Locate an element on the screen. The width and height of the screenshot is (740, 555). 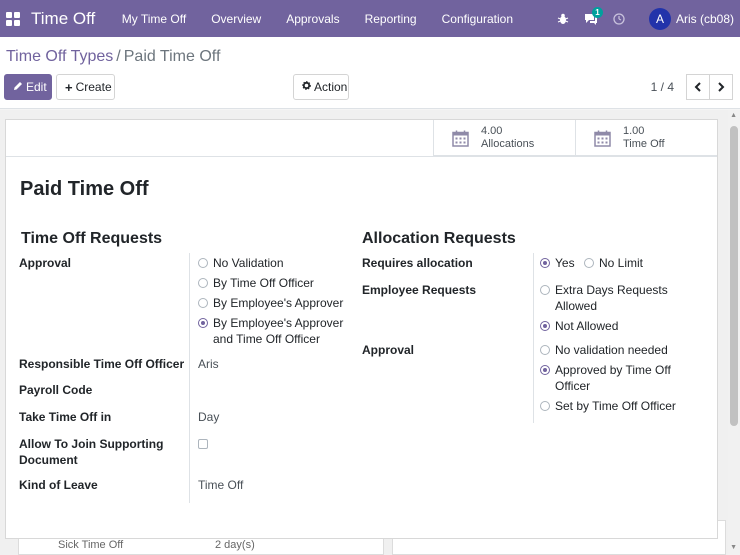
scroll-down-arrow-icon: ▼ is located at coordinates (733, 547).